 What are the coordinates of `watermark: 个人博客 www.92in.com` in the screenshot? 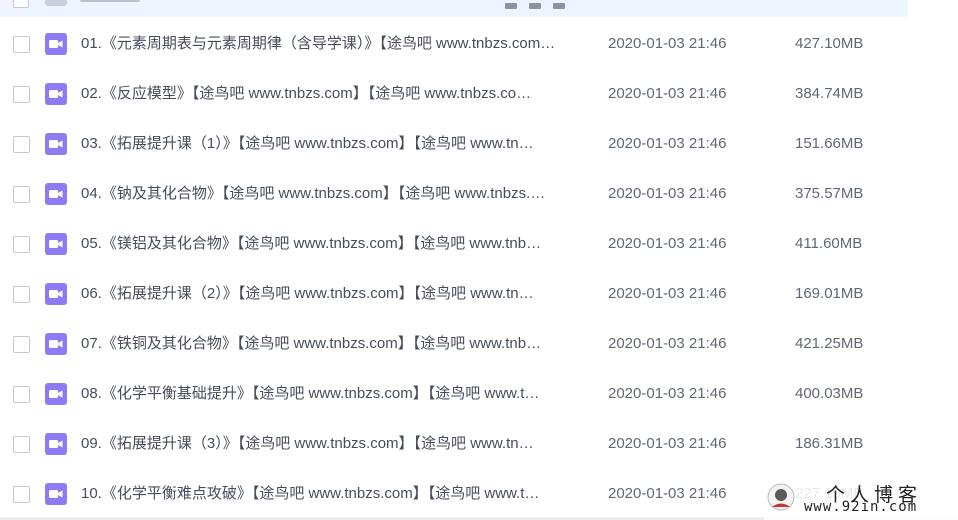 It's located at (861, 500).